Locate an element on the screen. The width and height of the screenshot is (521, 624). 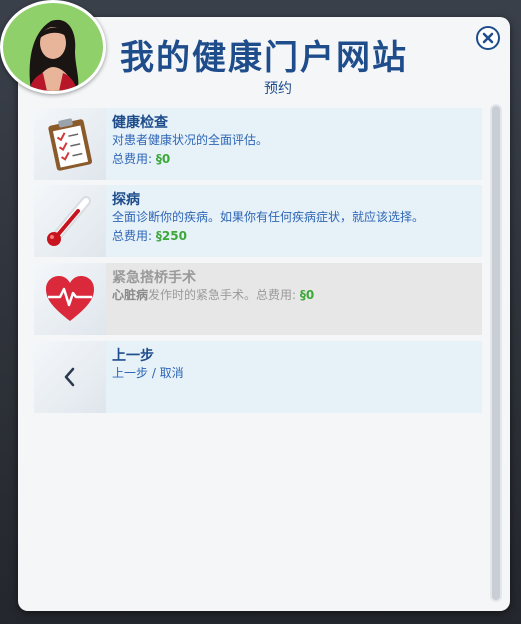
item-name: 健康检查 is located at coordinates (140, 123).